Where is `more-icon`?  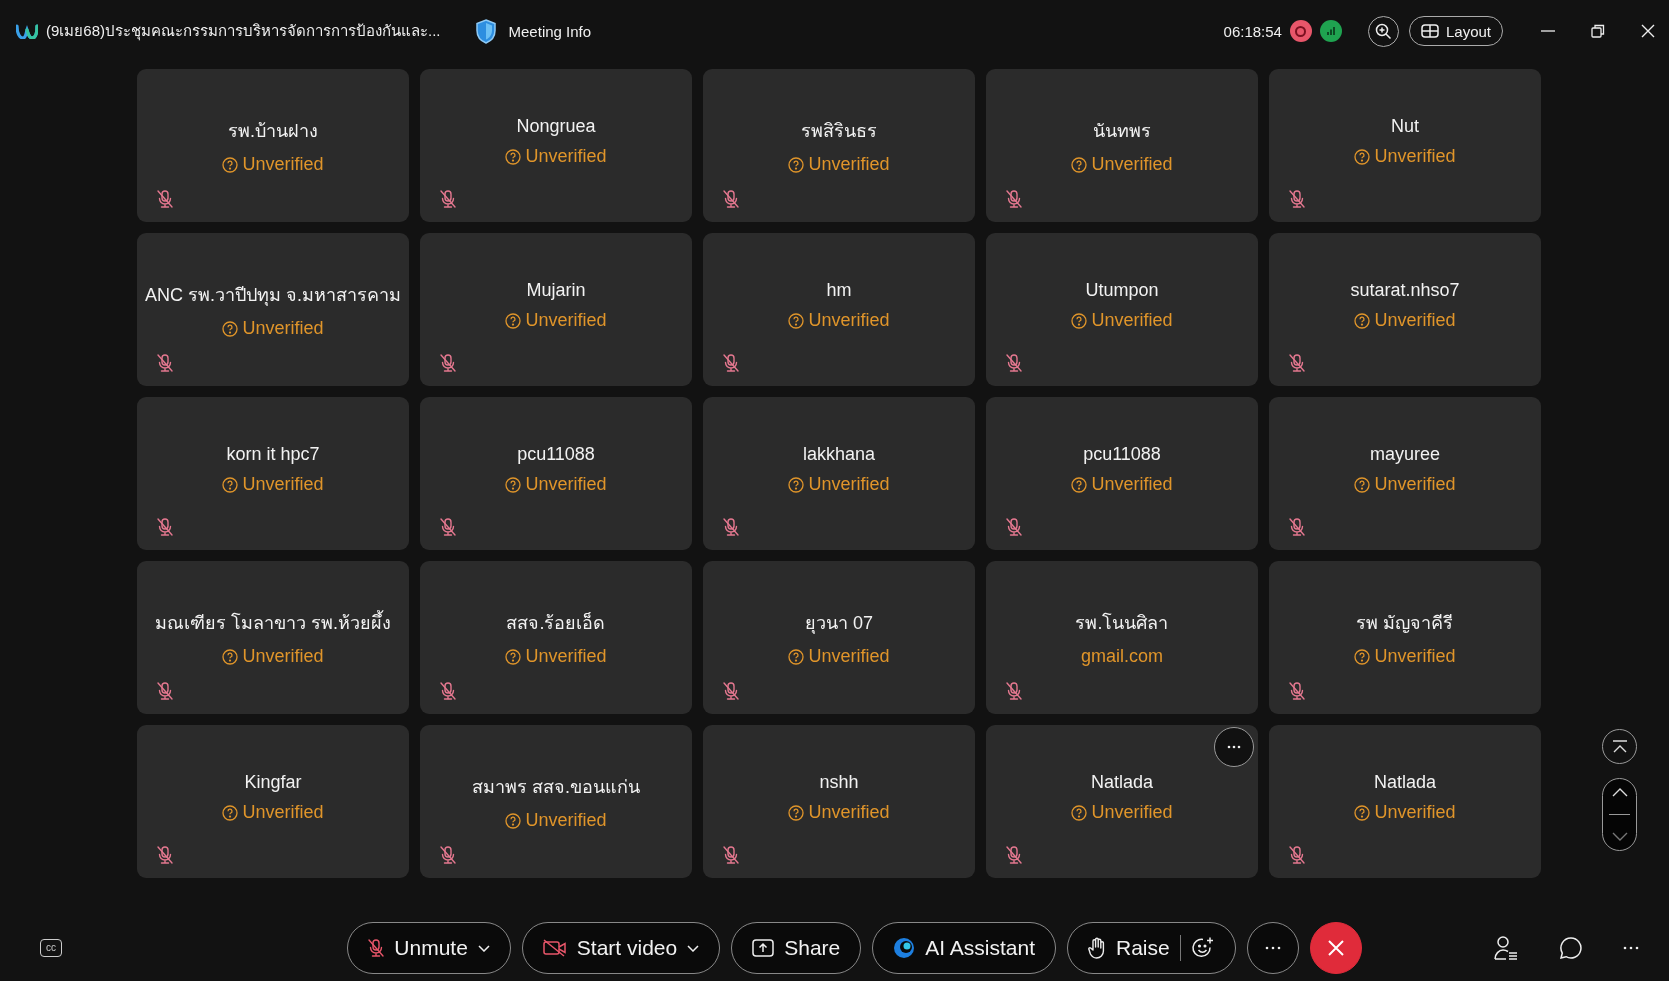 more-icon is located at coordinates (1631, 948).